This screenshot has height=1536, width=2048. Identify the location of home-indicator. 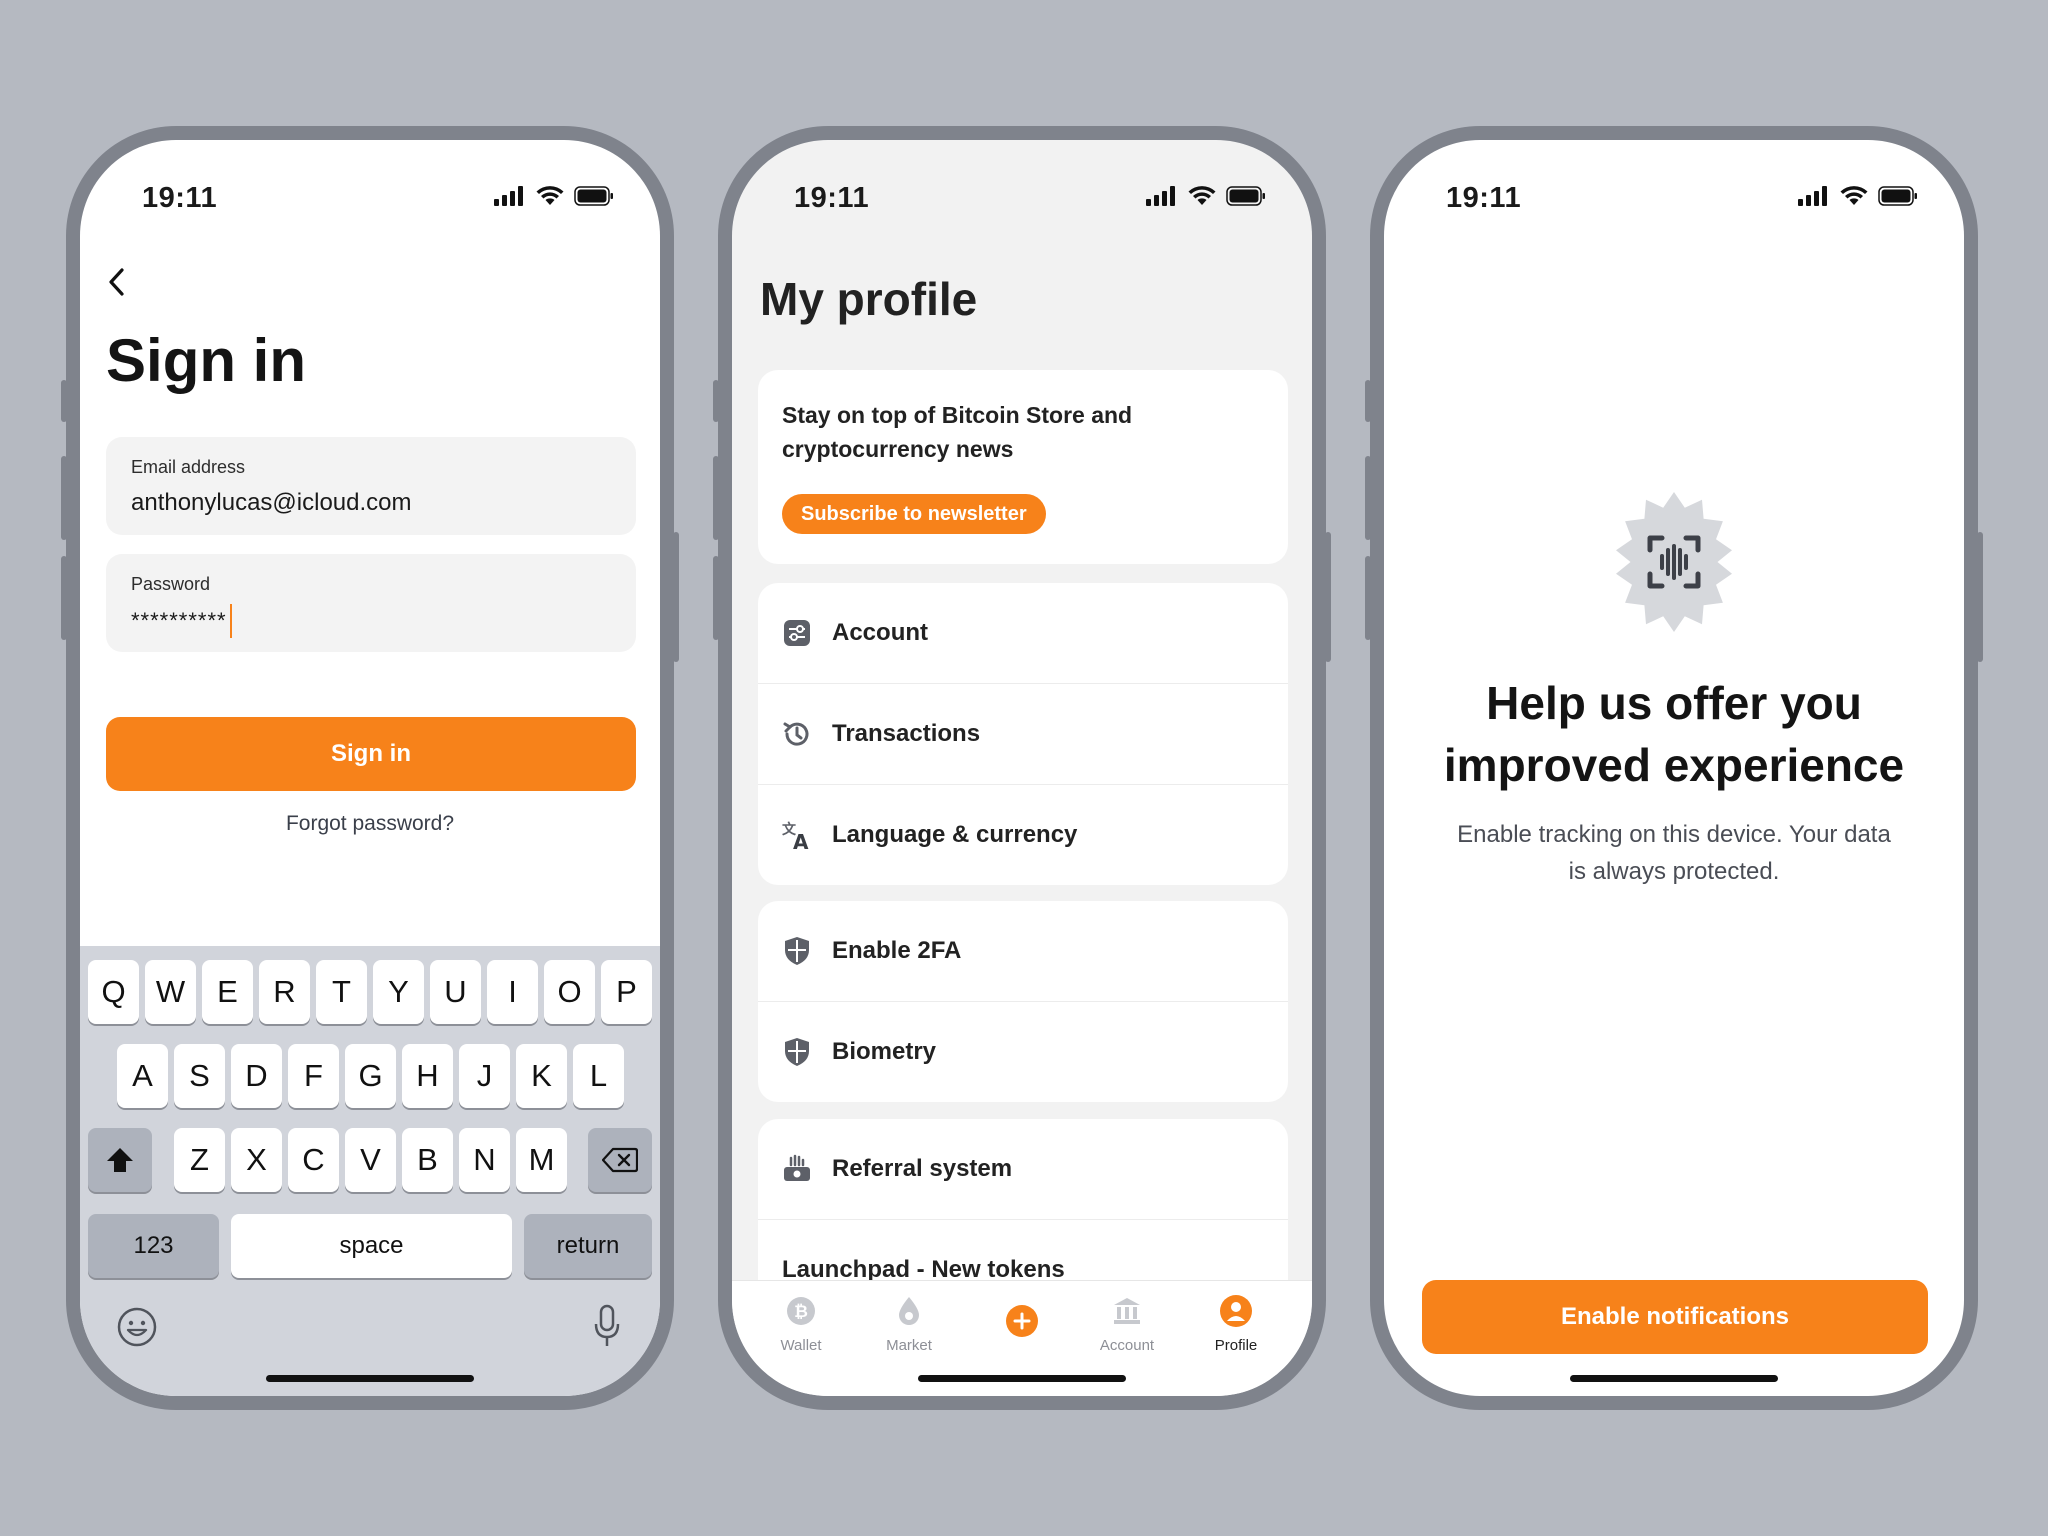
(1674, 1378).